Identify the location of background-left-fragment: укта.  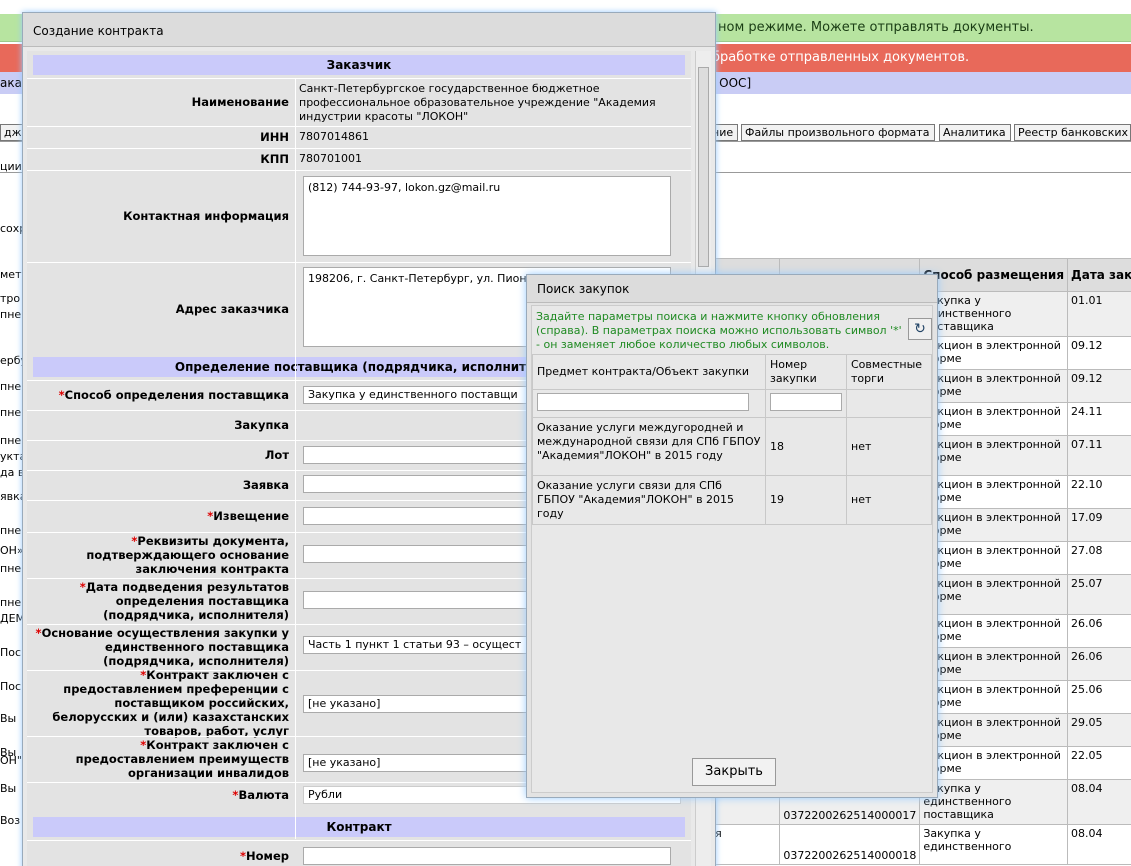
(12, 456).